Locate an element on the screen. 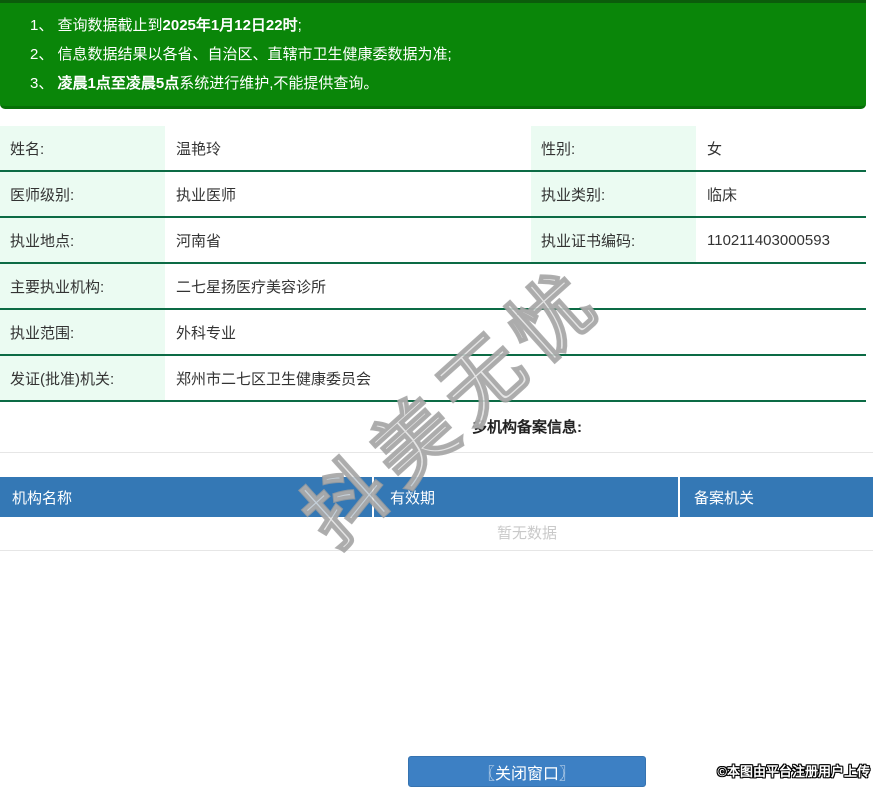 The height and width of the screenshot is (787, 873). practice-scope-value: 外科专业 is located at coordinates (206, 333).